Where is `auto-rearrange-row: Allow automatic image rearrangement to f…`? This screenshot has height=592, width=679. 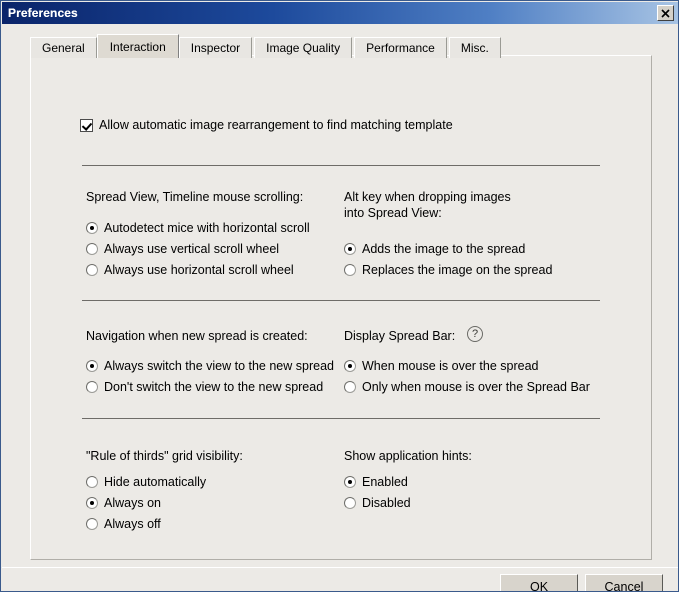
auto-rearrange-row: Allow automatic image rearrangement to f… is located at coordinates (266, 125).